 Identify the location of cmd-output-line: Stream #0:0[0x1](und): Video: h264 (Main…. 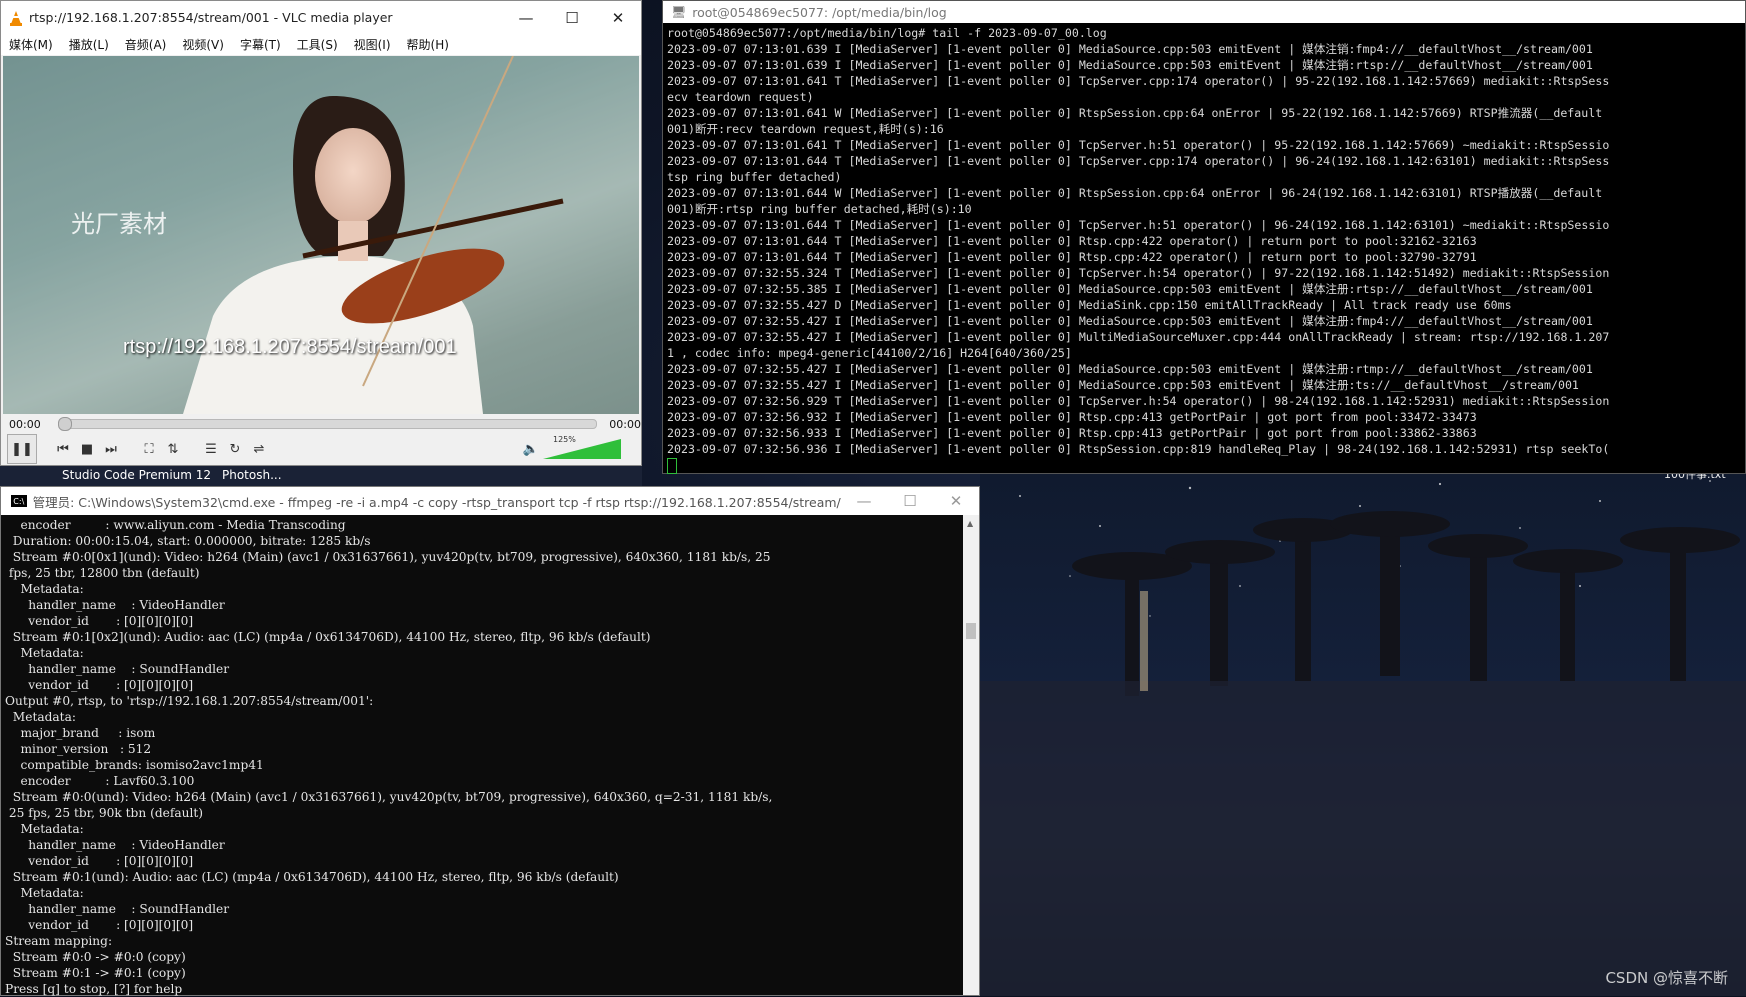
(388, 557).